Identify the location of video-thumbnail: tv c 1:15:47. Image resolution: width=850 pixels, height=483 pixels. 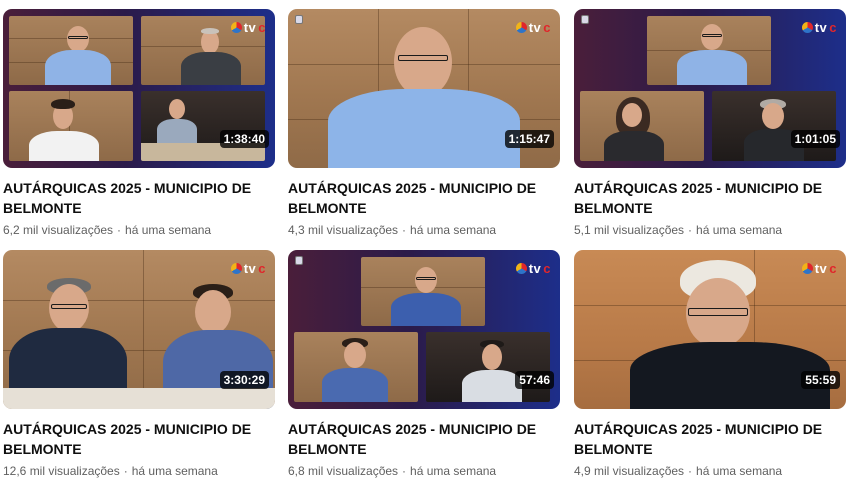
(424, 88).